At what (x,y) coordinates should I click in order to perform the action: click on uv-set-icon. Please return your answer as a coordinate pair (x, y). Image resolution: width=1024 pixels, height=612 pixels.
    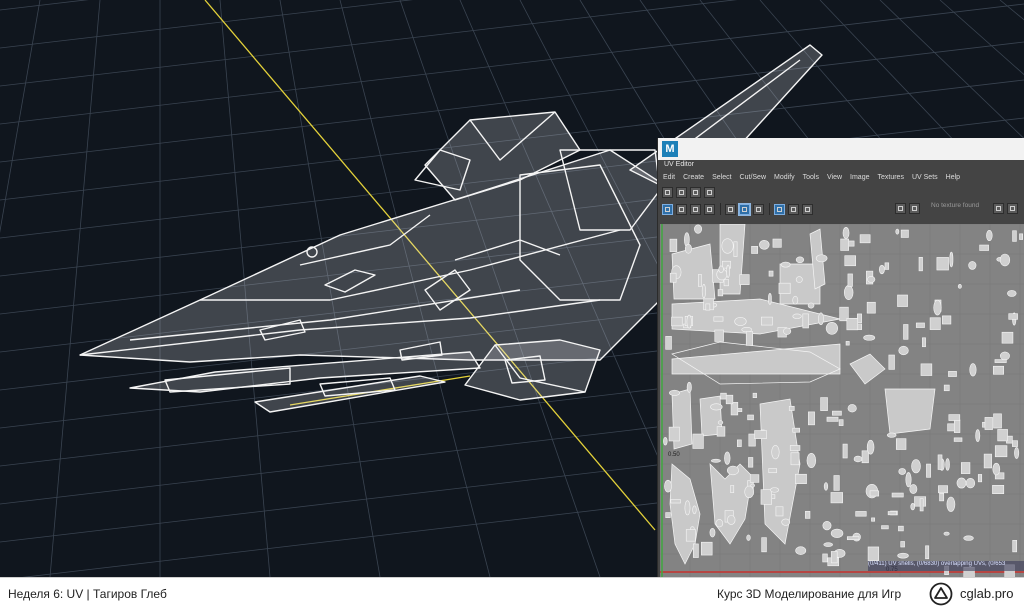
    Looking at the image, I should click on (998, 208).